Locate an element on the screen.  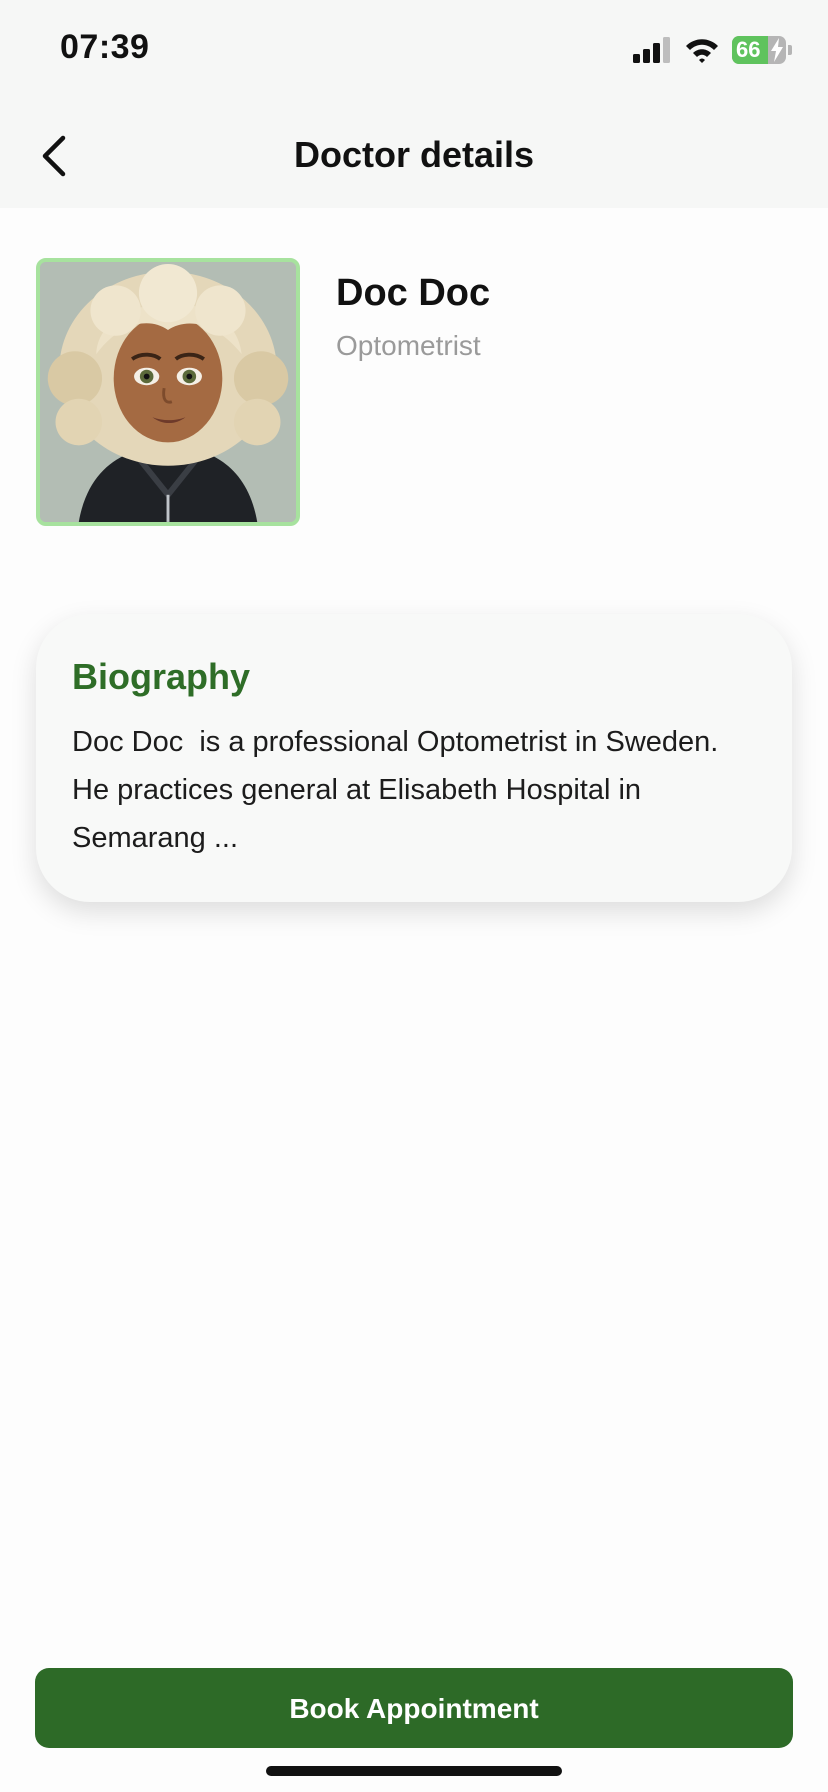
biography-title: Biography is located at coordinates (161, 676).